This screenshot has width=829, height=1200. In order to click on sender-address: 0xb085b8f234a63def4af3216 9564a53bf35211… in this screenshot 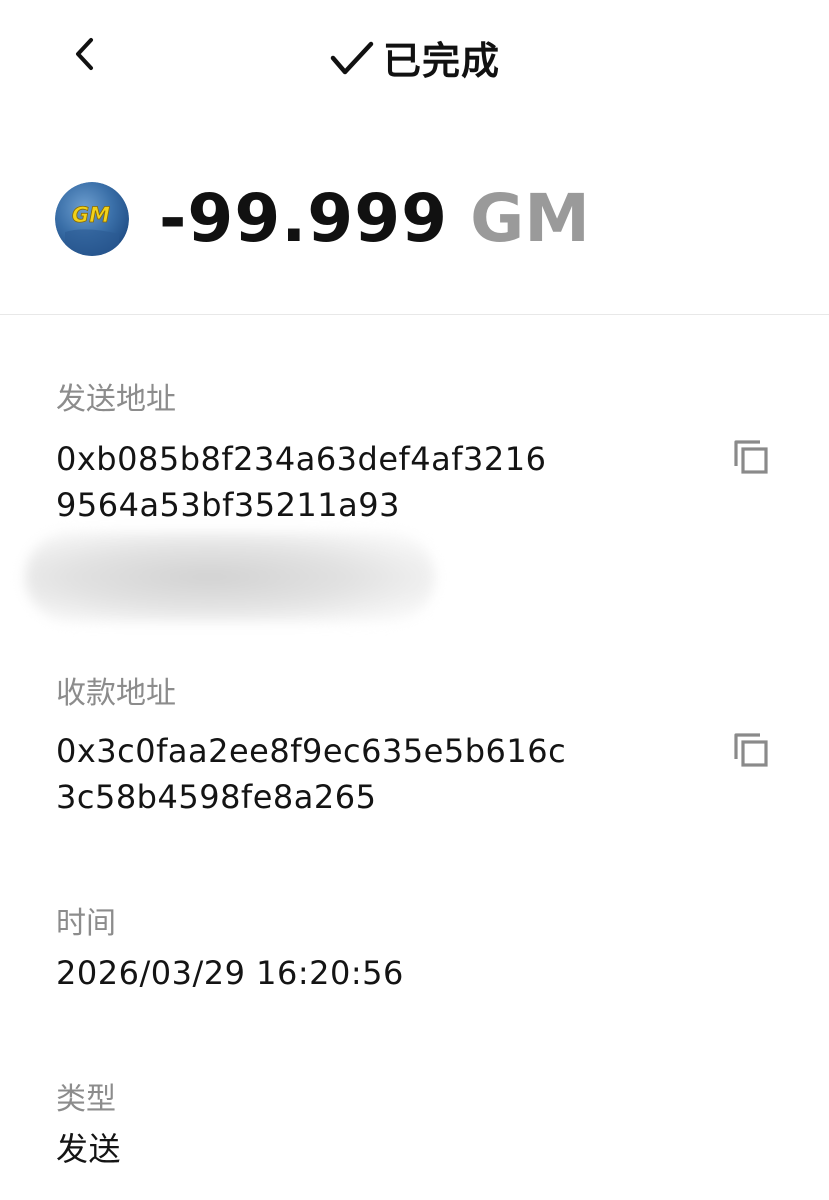, I will do `click(301, 482)`.